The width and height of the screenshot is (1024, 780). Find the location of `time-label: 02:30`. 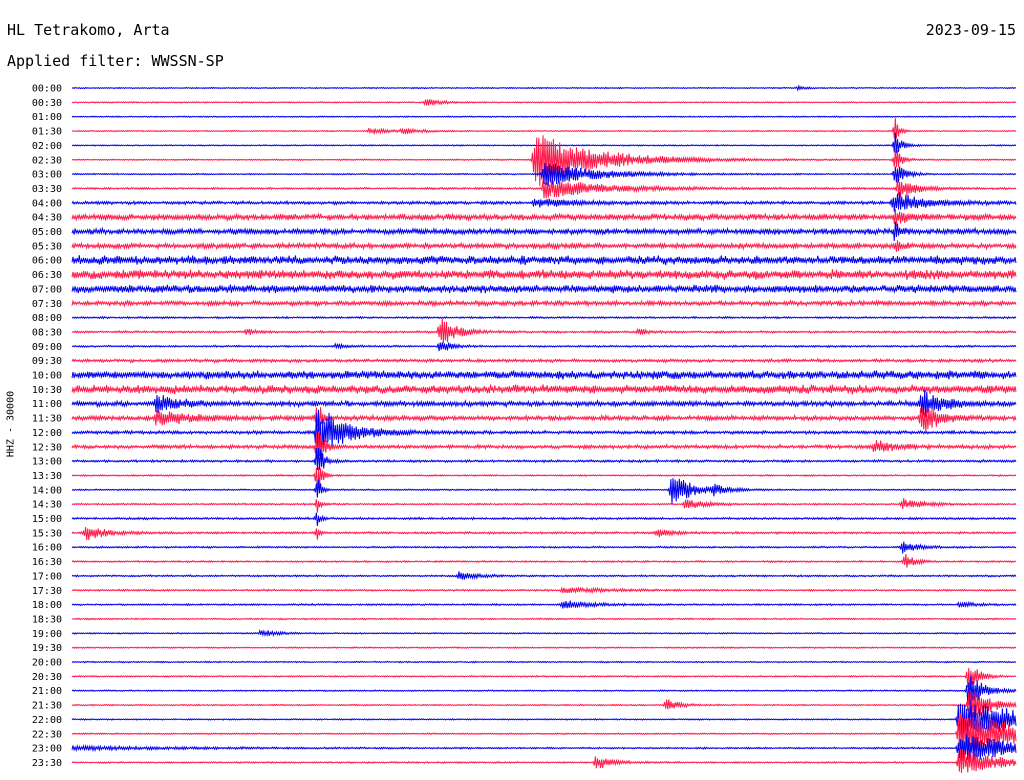

time-label: 02:30 is located at coordinates (47, 160).